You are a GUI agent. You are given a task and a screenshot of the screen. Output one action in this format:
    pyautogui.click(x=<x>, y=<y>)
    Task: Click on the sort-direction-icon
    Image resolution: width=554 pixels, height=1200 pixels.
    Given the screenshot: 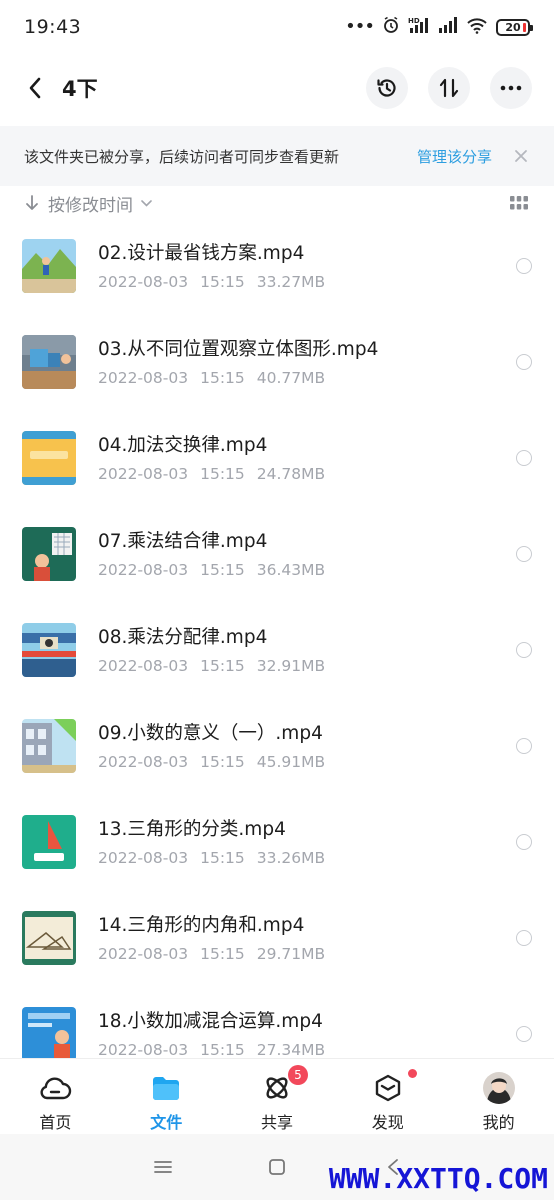 What is the action you would take?
    pyautogui.click(x=32, y=203)
    